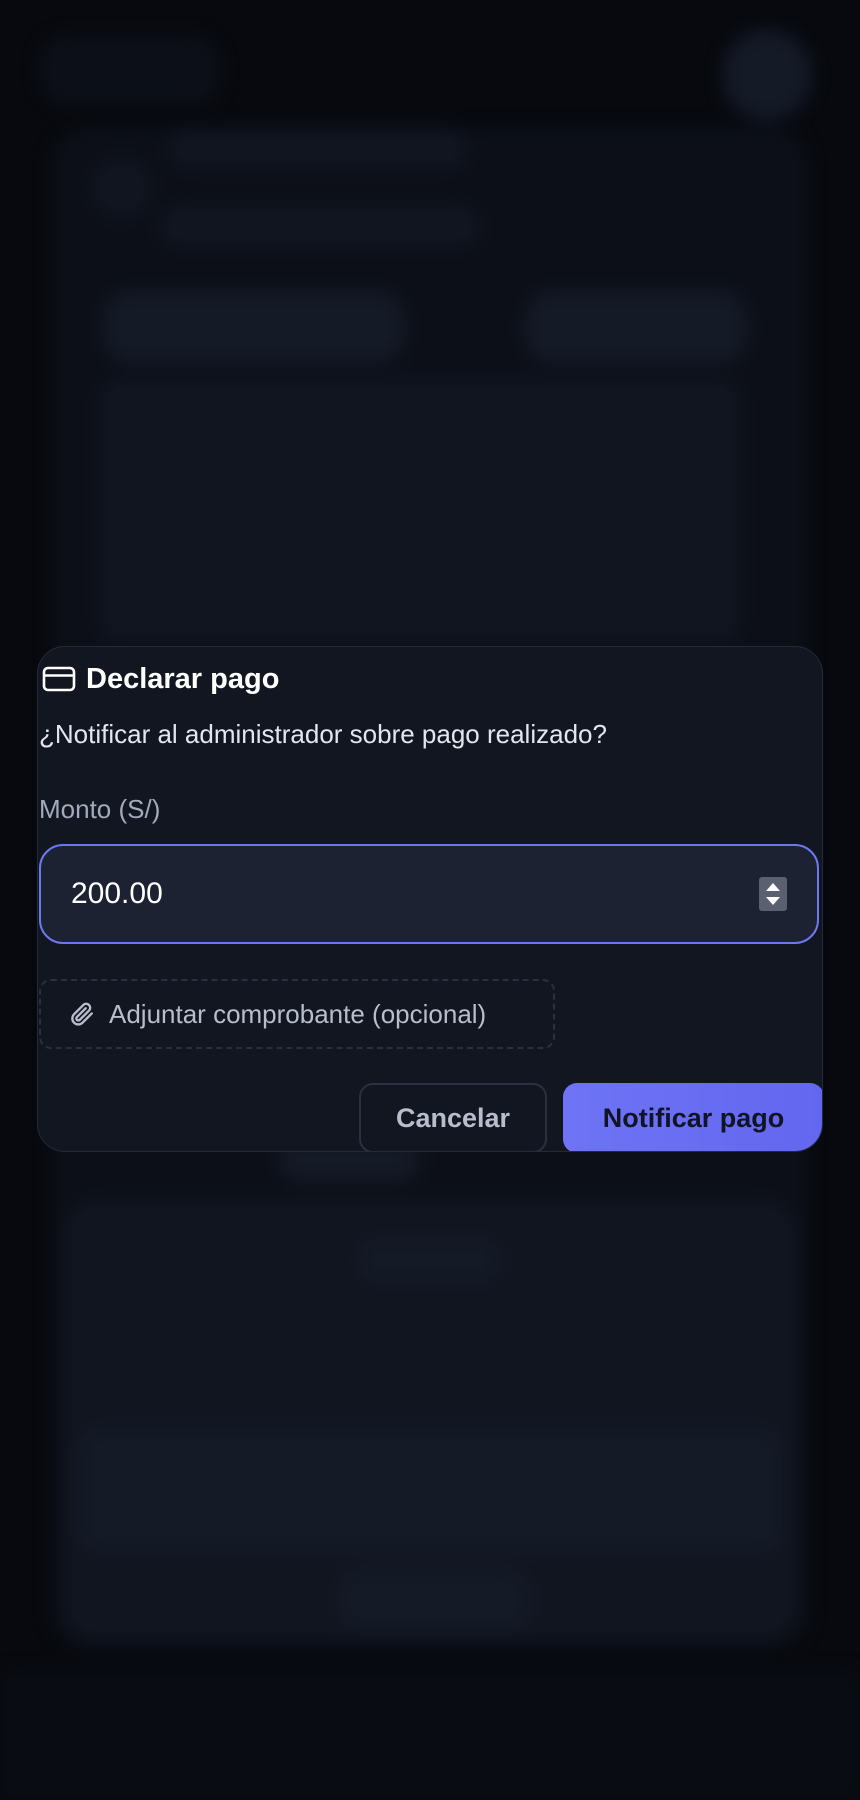  I want to click on amount-input, so click(391, 894).